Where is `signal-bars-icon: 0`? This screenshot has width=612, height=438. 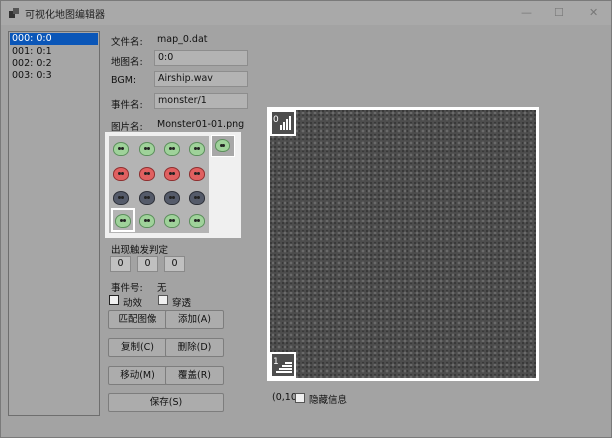
signal-bars-icon: 0 is located at coordinates (282, 122).